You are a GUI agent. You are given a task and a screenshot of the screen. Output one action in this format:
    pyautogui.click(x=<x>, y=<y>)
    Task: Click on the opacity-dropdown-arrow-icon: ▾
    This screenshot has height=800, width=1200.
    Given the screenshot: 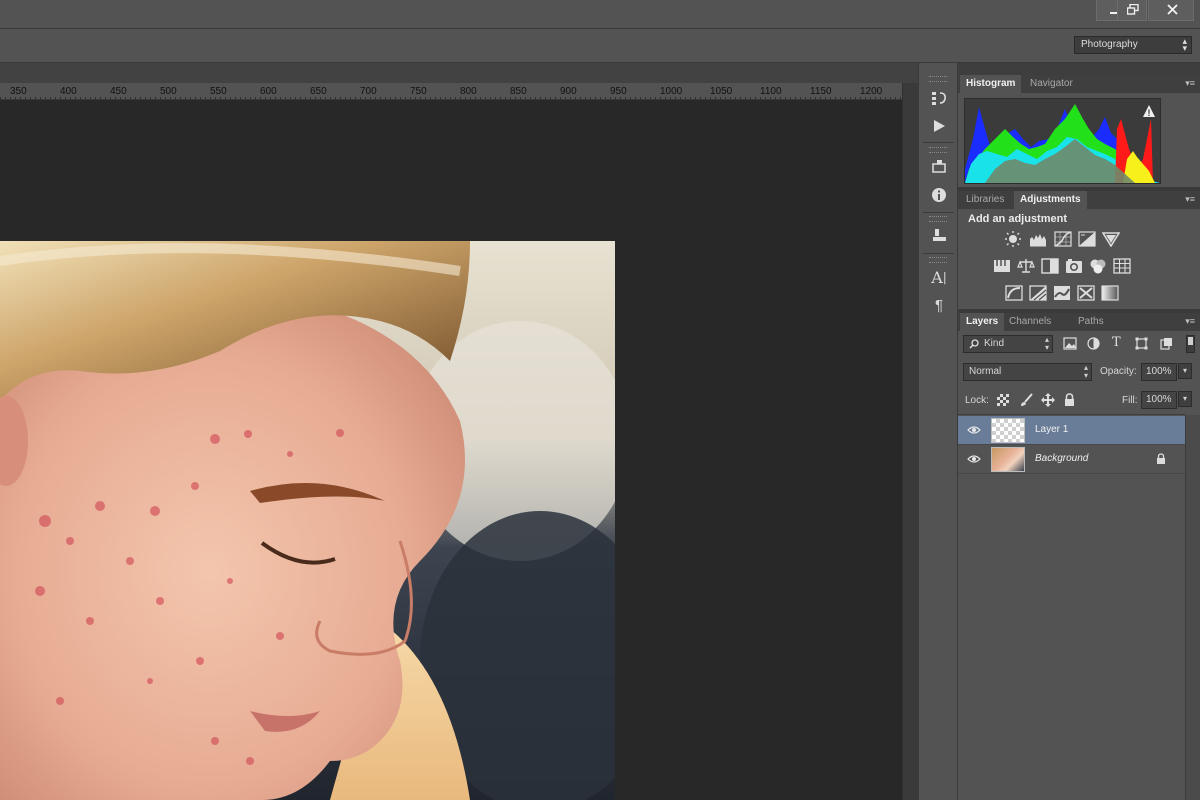 What is the action you would take?
    pyautogui.click(x=1185, y=371)
    